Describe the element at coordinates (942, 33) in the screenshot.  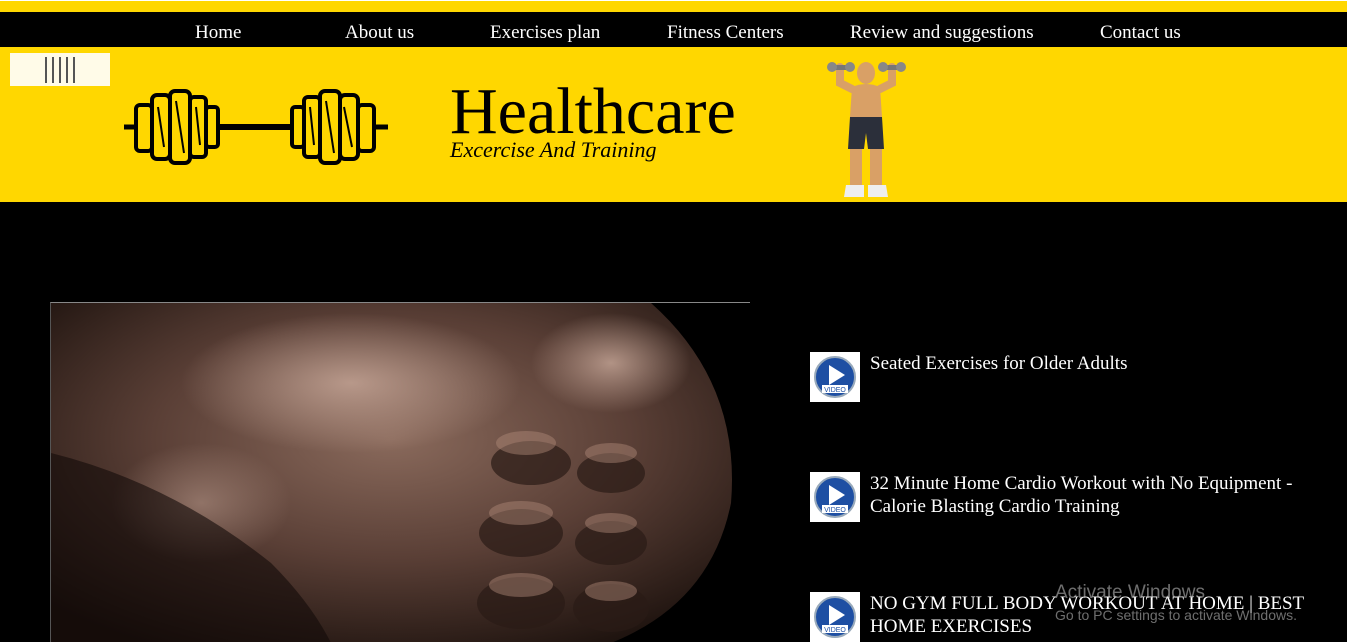
I see `nav-review-suggestions: Review and suggestions` at that location.